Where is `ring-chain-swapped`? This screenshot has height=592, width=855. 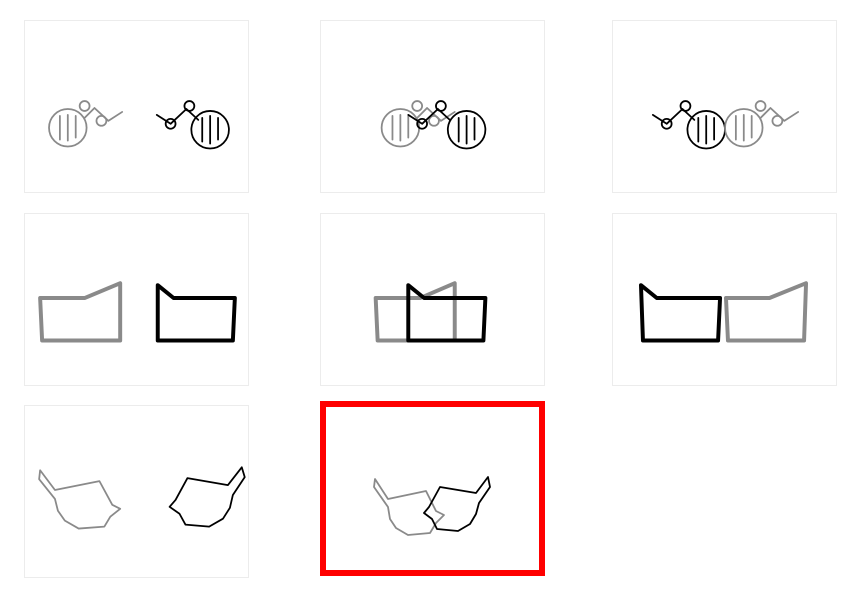 ring-chain-swapped is located at coordinates (725, 125).